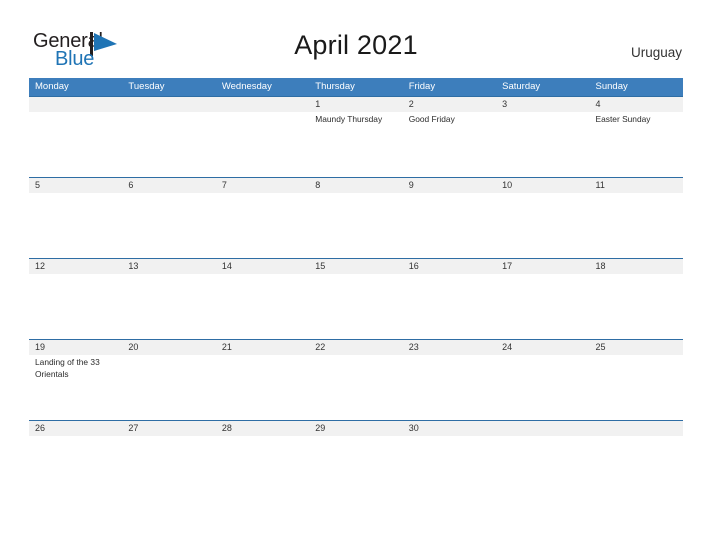 Image resolution: width=712 pixels, height=550 pixels. I want to click on weekday-header-sunday: Sunday, so click(611, 86).